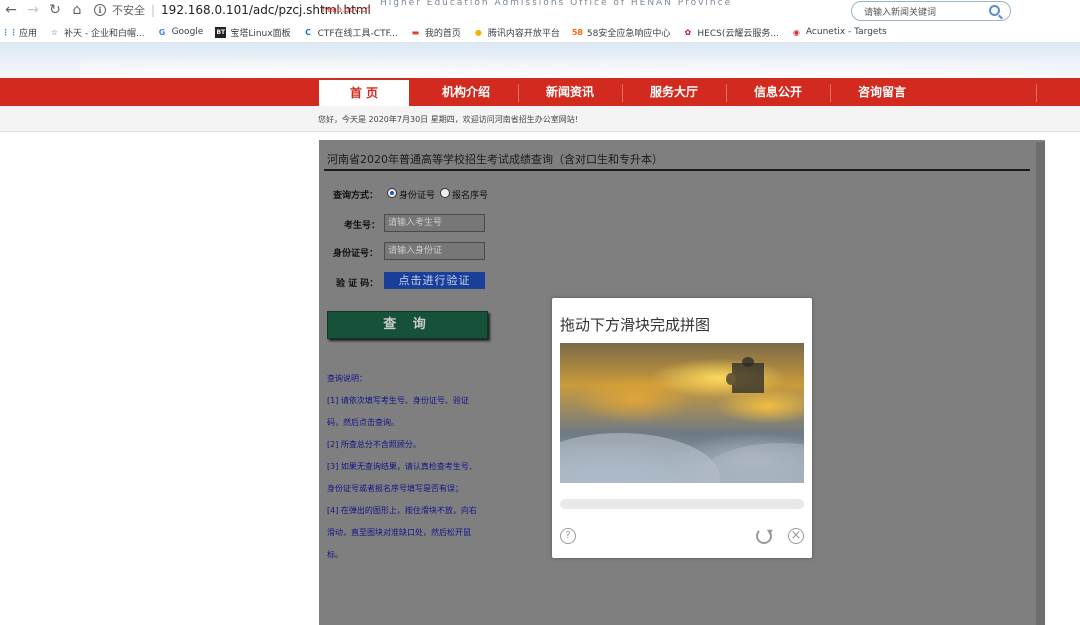 The image size is (1080, 625). Describe the element at coordinates (395, 488) in the screenshot. I see `notes-line: 身份证号或者报名序号填写是否有误；` at that location.